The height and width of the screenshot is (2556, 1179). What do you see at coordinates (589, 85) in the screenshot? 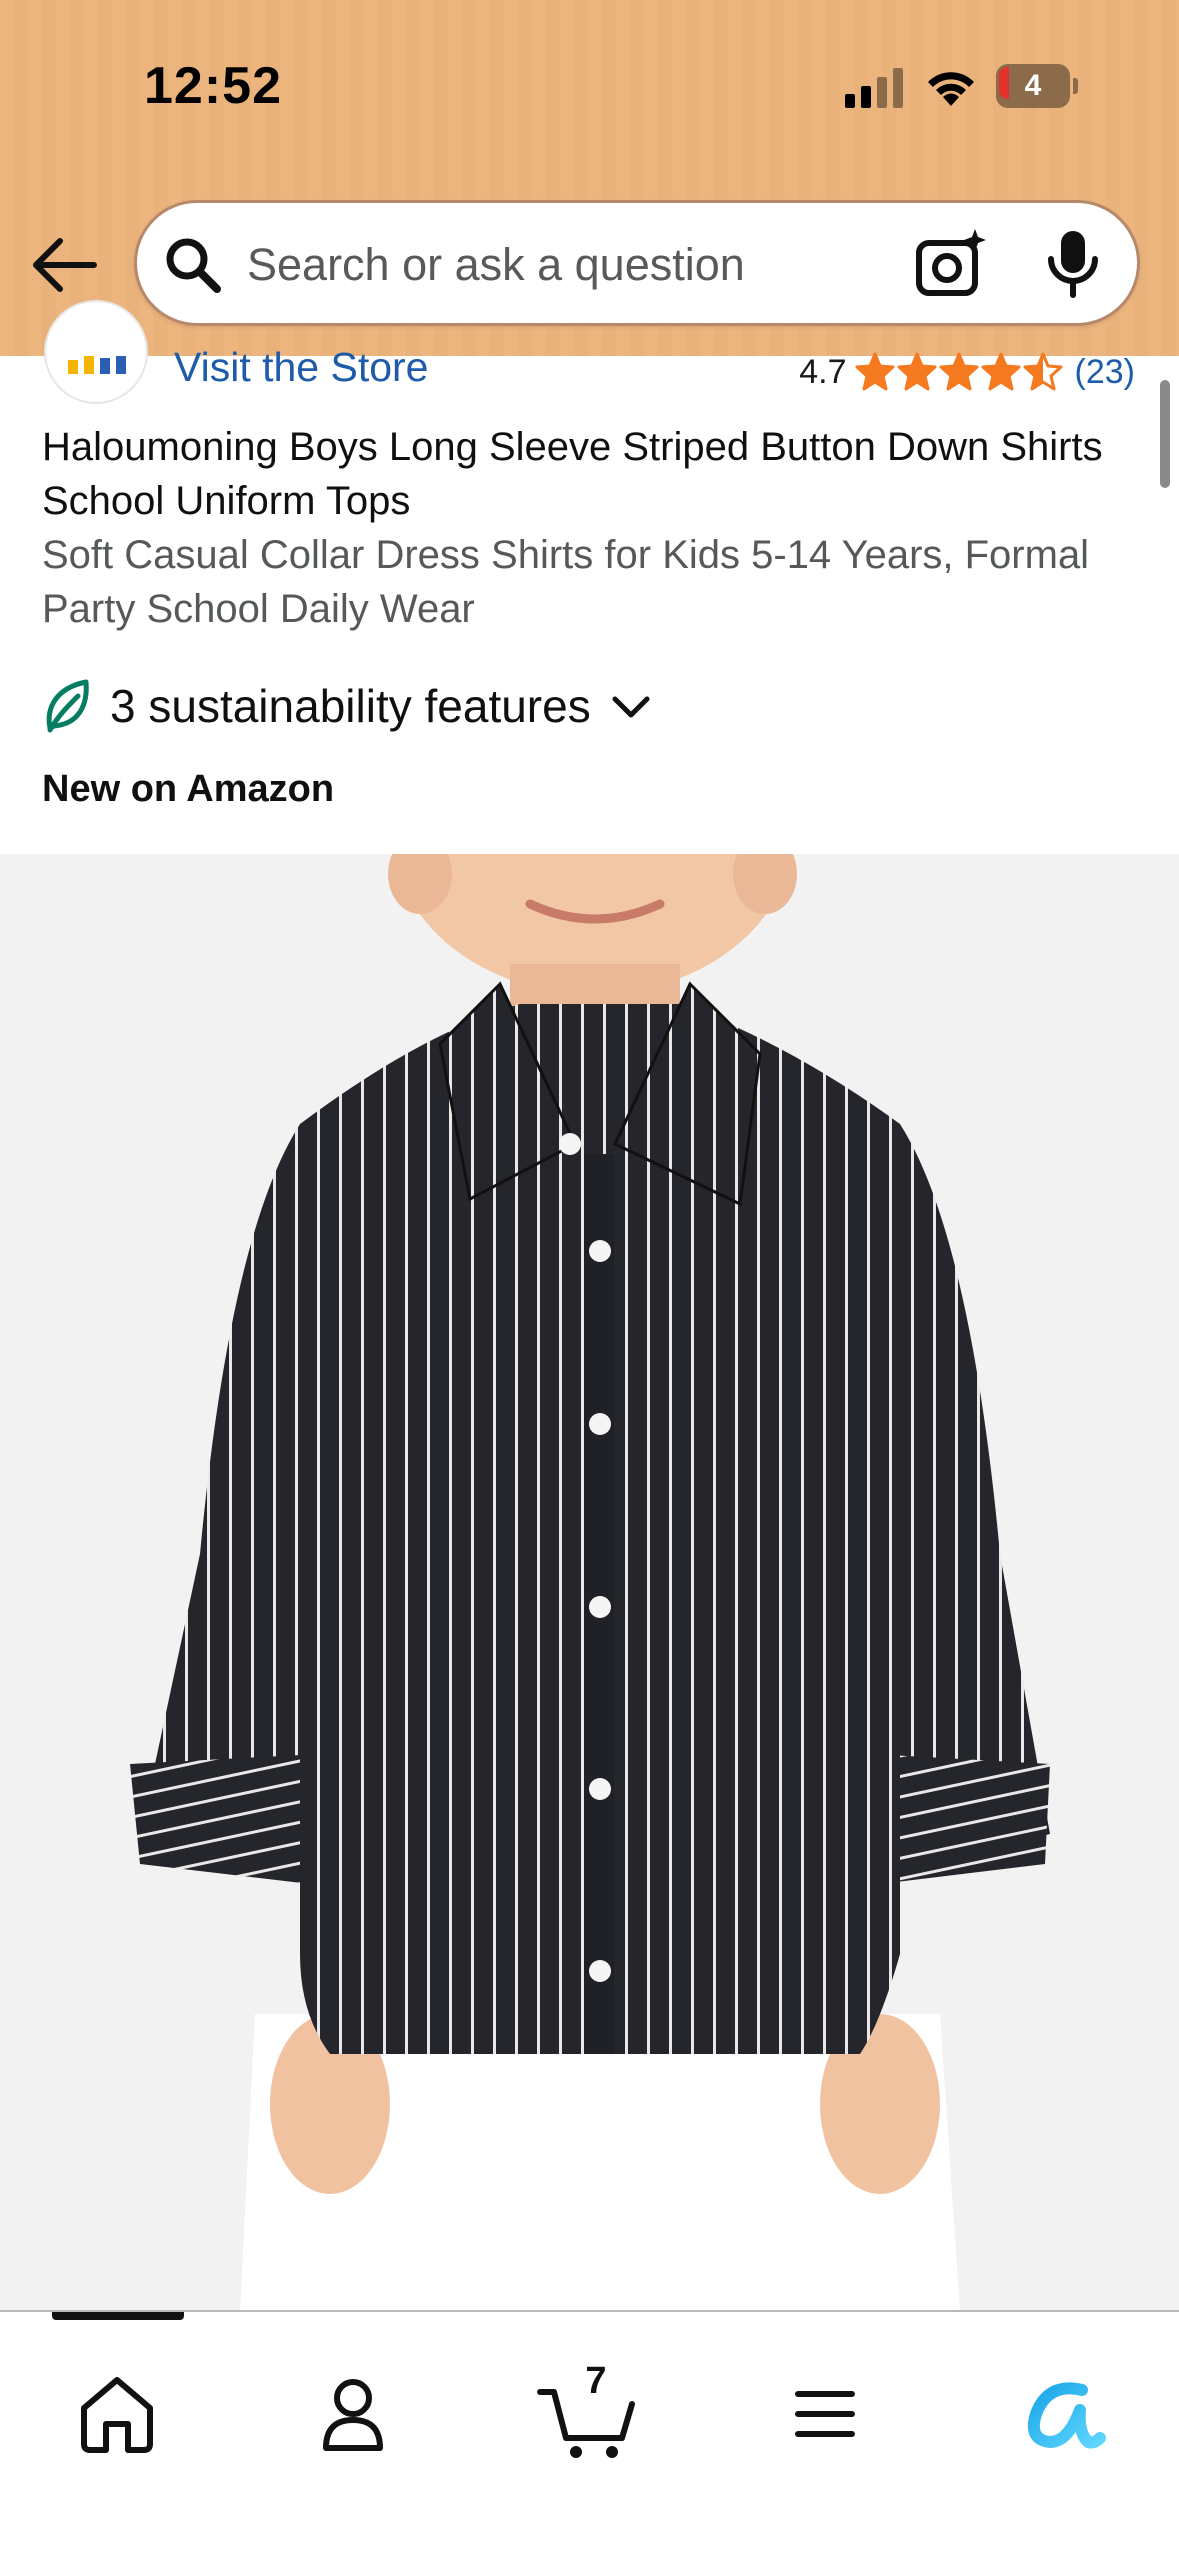
I see `status-bar: 12:52 4` at bounding box center [589, 85].